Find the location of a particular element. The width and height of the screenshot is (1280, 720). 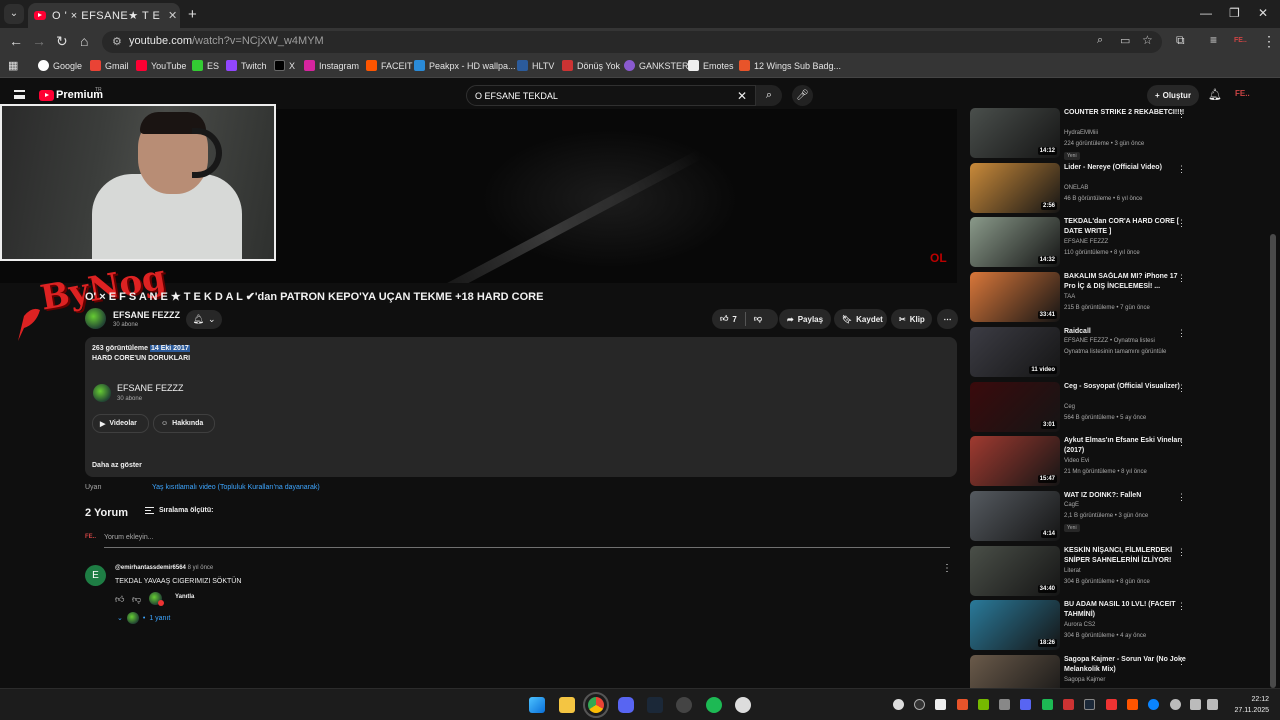

bookmark-emotes: Emotes is located at coordinates (711, 65).